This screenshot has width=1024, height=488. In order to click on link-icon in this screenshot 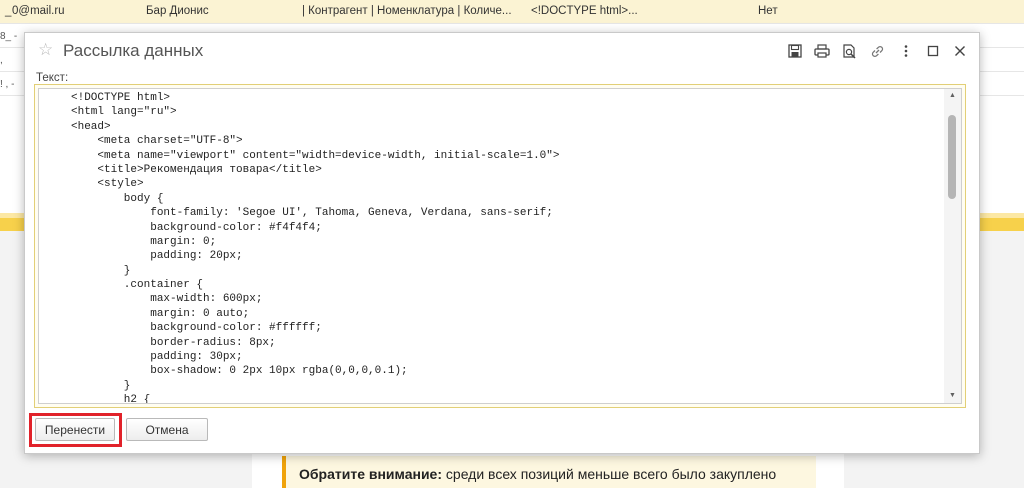, I will do `click(877, 51)`.